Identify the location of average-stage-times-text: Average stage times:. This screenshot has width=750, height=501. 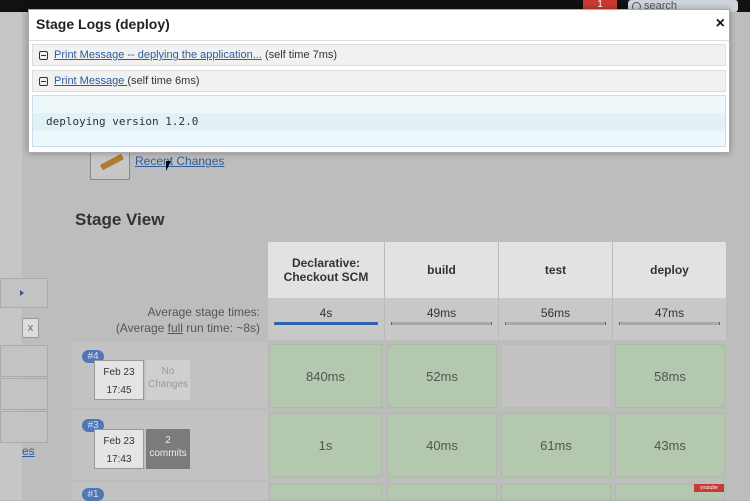
(203, 312).